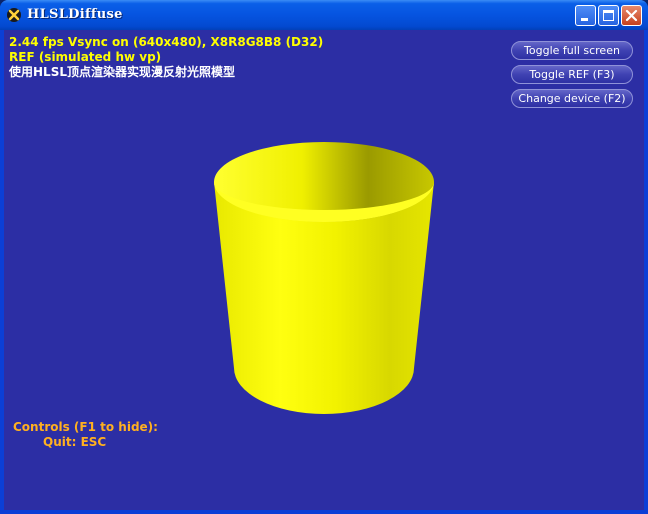 This screenshot has width=648, height=514. I want to click on controls-quit: Quit: ESC, so click(75, 442).